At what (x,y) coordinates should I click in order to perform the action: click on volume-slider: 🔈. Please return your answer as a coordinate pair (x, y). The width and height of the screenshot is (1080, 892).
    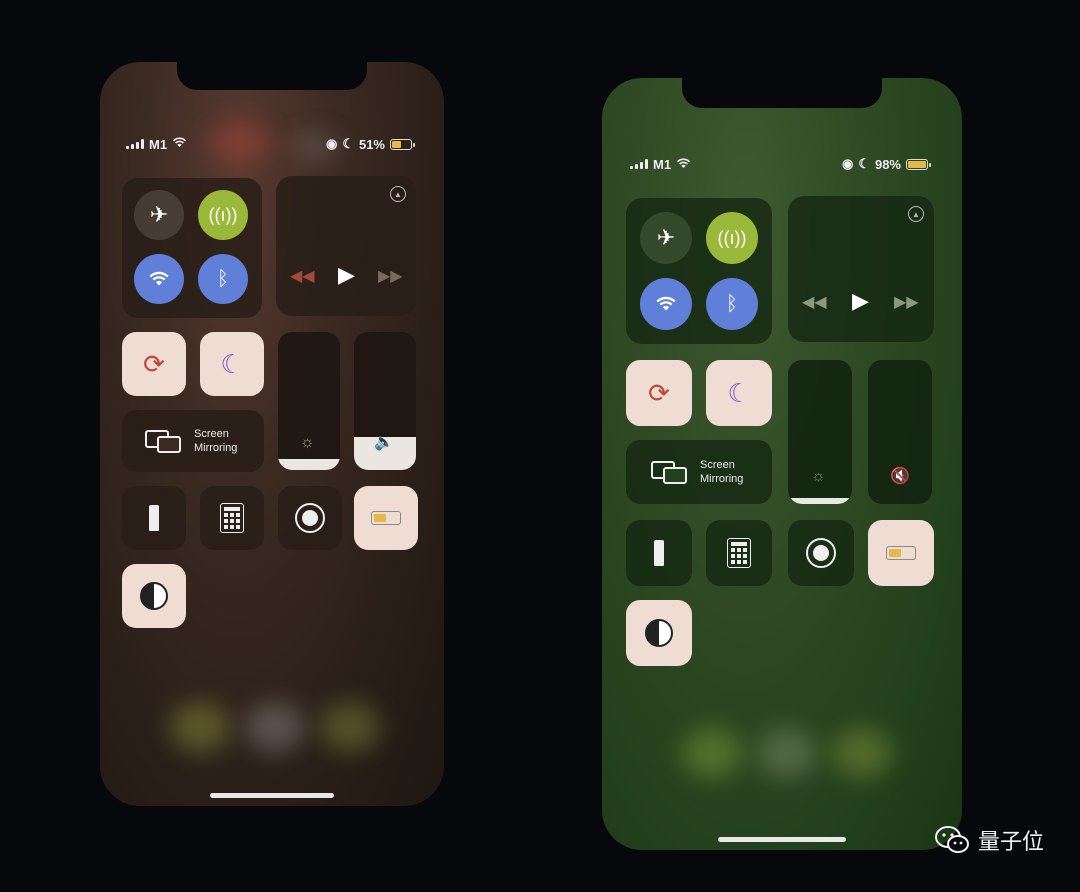
    Looking at the image, I should click on (385, 401).